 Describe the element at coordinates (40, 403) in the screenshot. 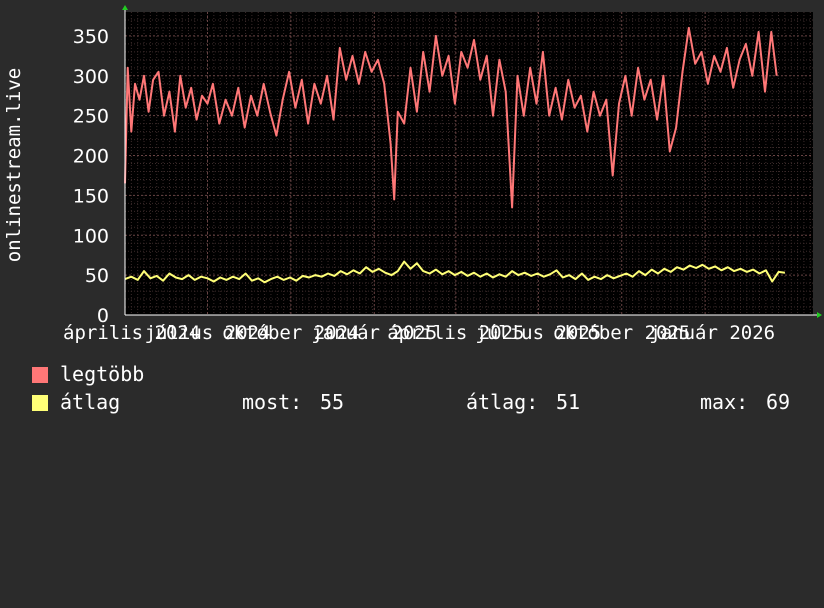

I see `legend-swatch-avg` at that location.